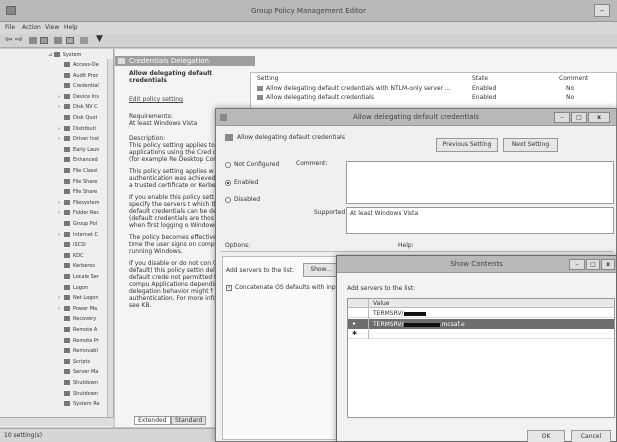 This screenshot has height=442, width=617. What do you see at coordinates (579, 117) in the screenshot?
I see `dialog-maximize-button: □` at bounding box center [579, 117].